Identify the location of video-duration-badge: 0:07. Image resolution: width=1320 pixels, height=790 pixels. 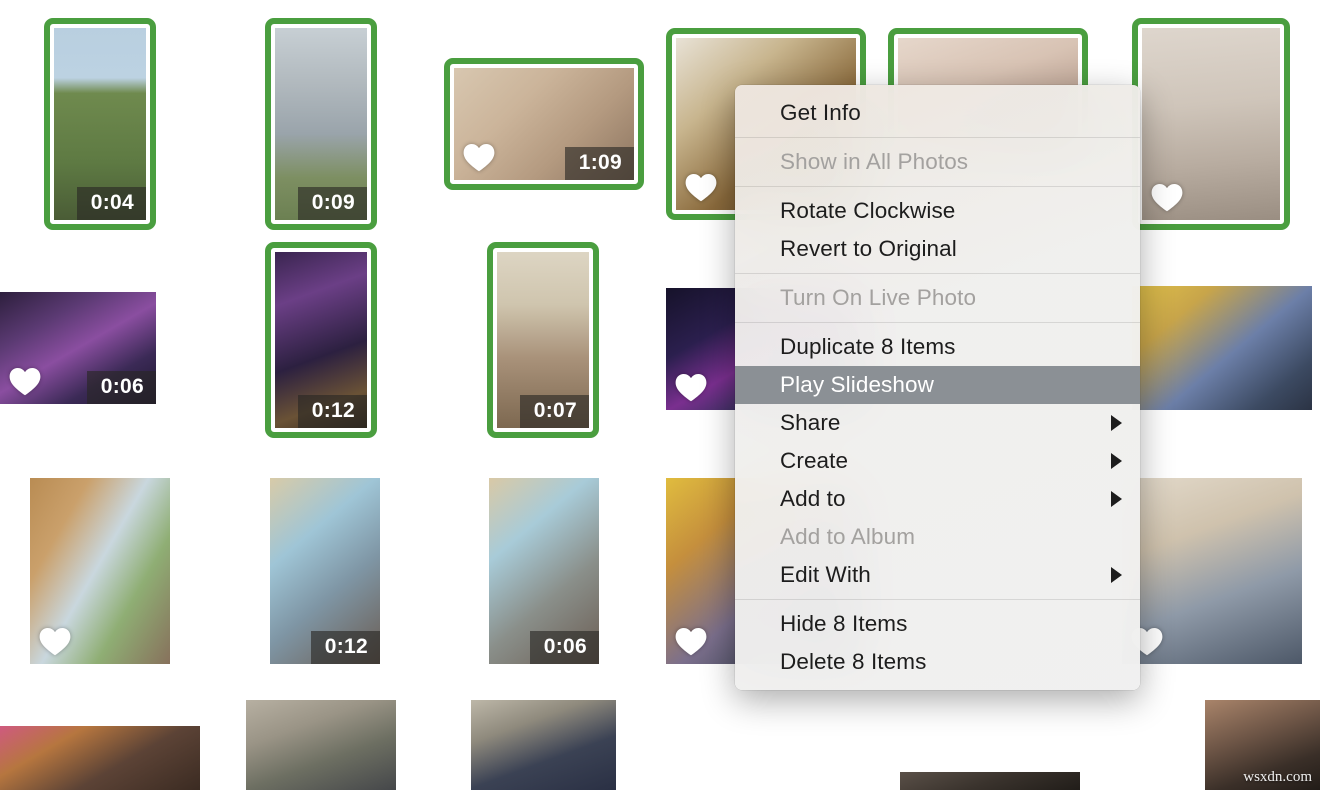
(554, 411).